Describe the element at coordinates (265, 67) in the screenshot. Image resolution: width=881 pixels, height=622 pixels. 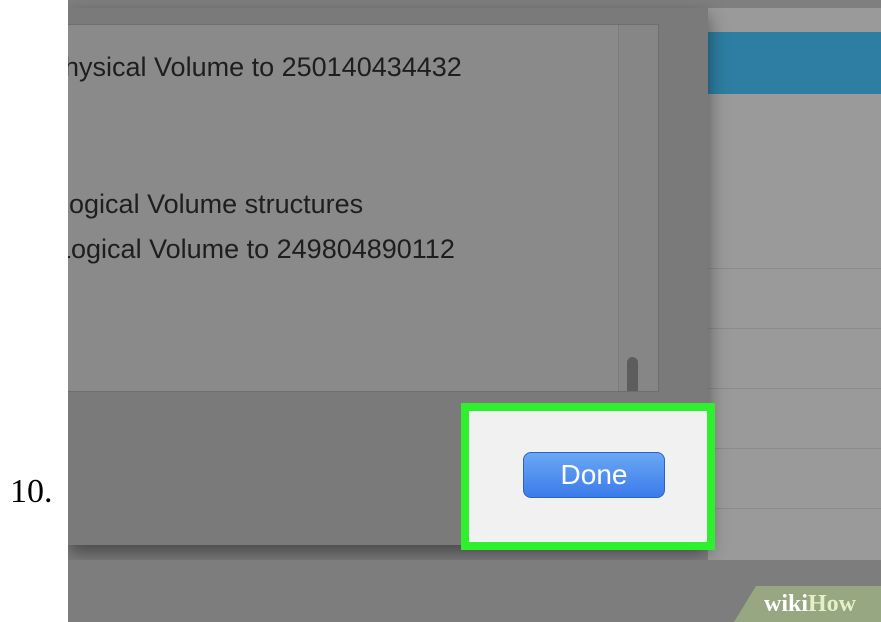
I see `log-line: Physical Volume to 250140434432` at that location.